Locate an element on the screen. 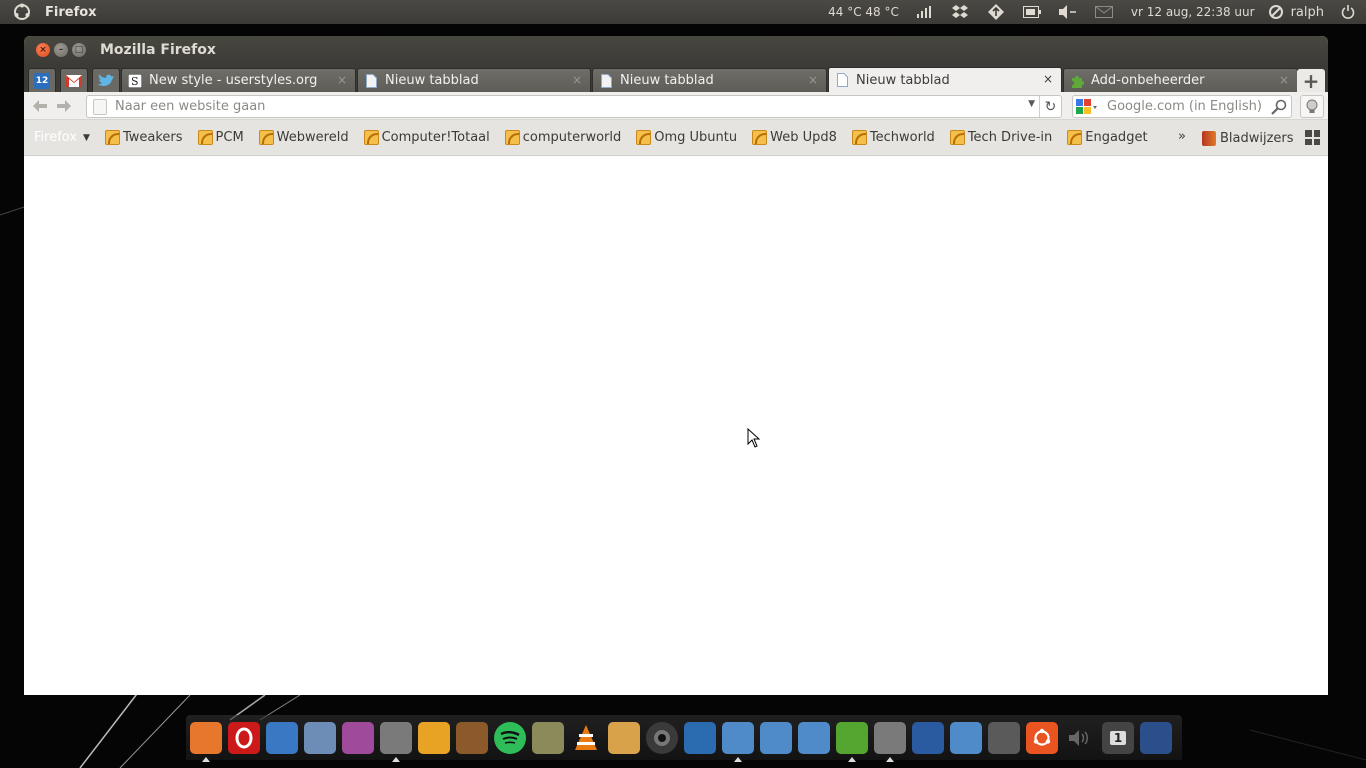 The height and width of the screenshot is (768, 1366). volume-dock-icon is located at coordinates (1080, 738).